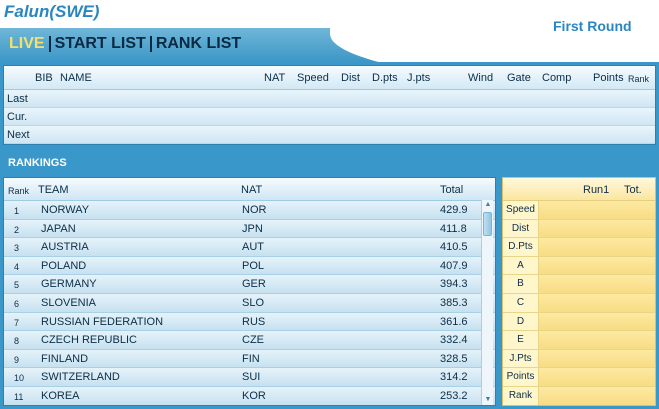  Describe the element at coordinates (521, 265) in the screenshot. I see `detail-row-label: A` at that location.